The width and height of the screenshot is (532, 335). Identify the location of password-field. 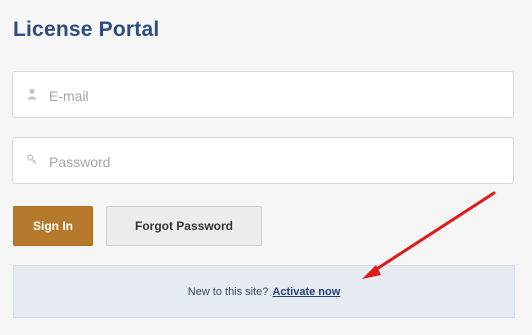
(263, 161).